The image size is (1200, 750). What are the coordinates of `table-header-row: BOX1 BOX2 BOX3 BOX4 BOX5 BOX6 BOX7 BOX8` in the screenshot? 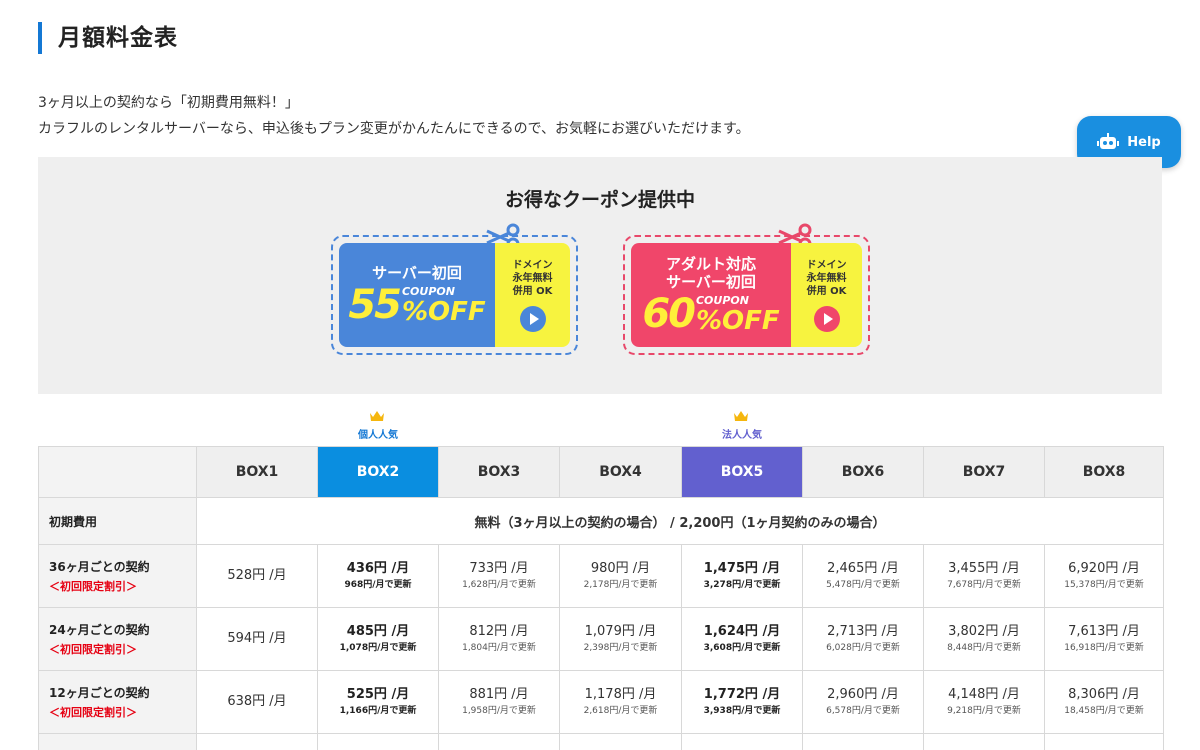 It's located at (601, 472).